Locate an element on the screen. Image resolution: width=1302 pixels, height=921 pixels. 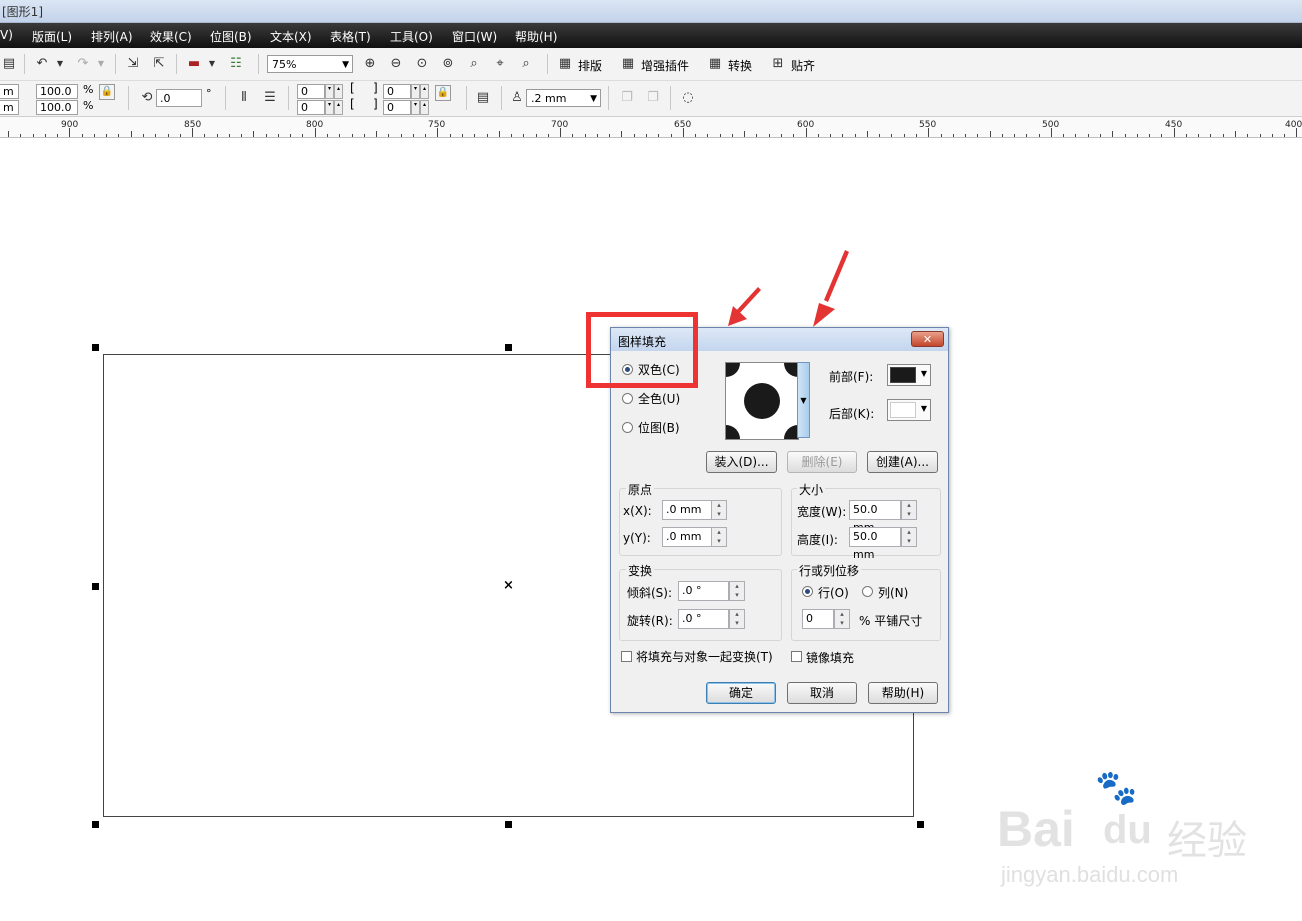
menu-item-bitmaps: 位图(B) is located at coordinates (231, 36).